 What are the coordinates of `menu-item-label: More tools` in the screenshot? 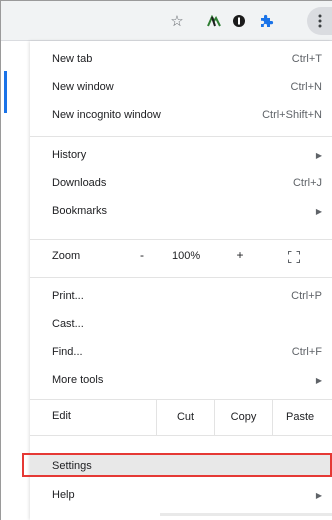 It's located at (78, 380).